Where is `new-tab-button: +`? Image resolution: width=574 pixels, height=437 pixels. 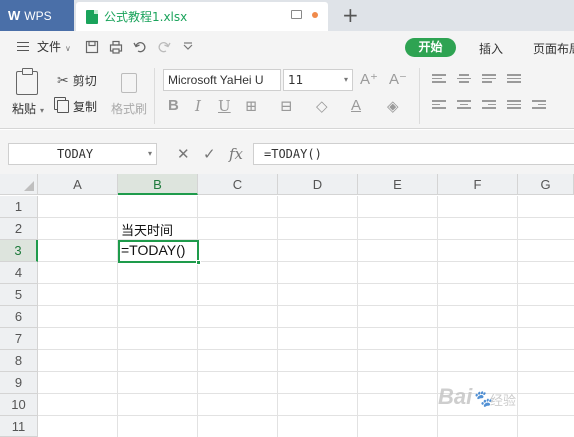
new-tab-button: + is located at coordinates (350, 15).